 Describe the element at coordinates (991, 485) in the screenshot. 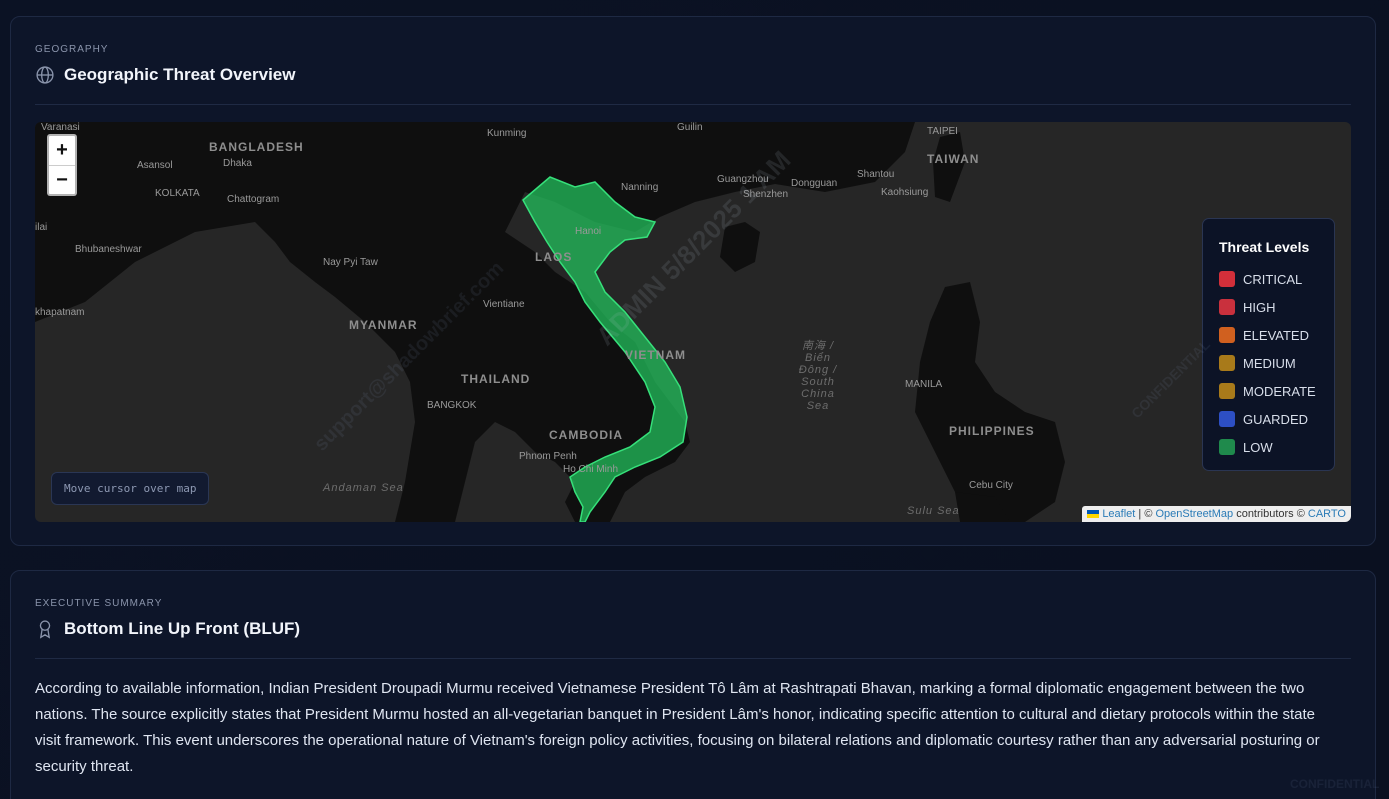

I see `city-label: Cebu City` at that location.